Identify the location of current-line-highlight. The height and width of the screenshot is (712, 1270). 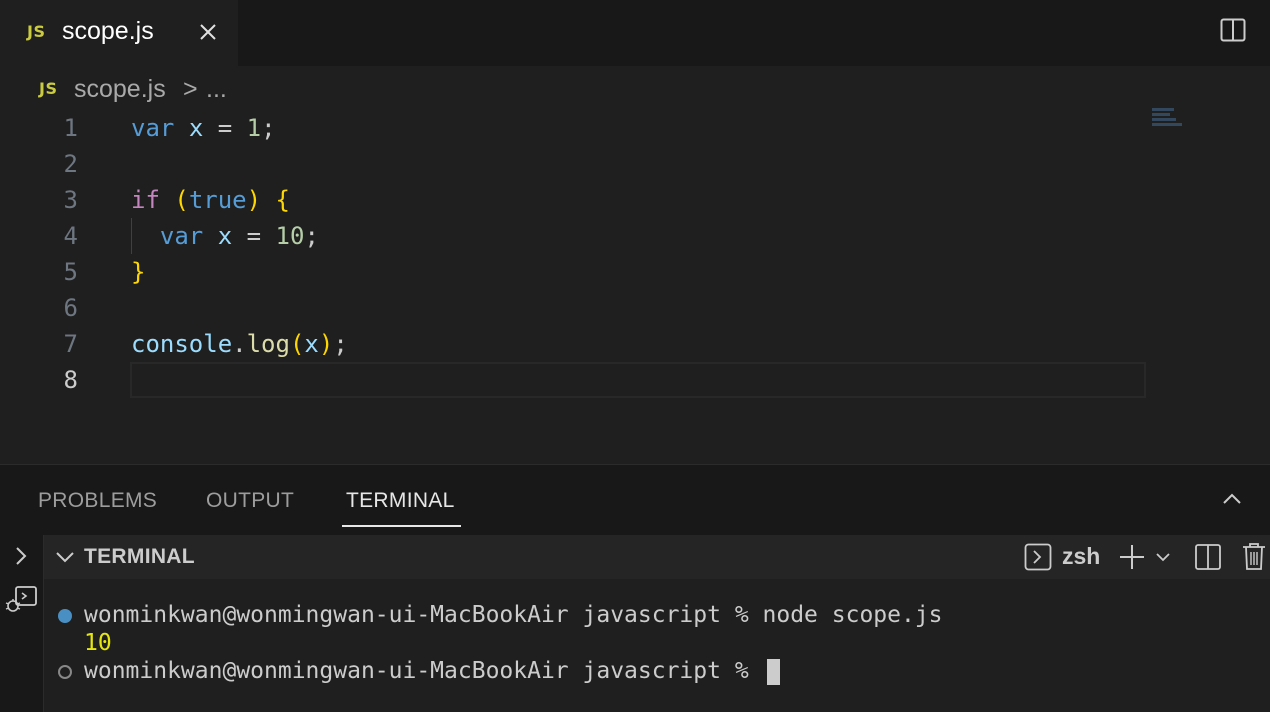
(638, 380).